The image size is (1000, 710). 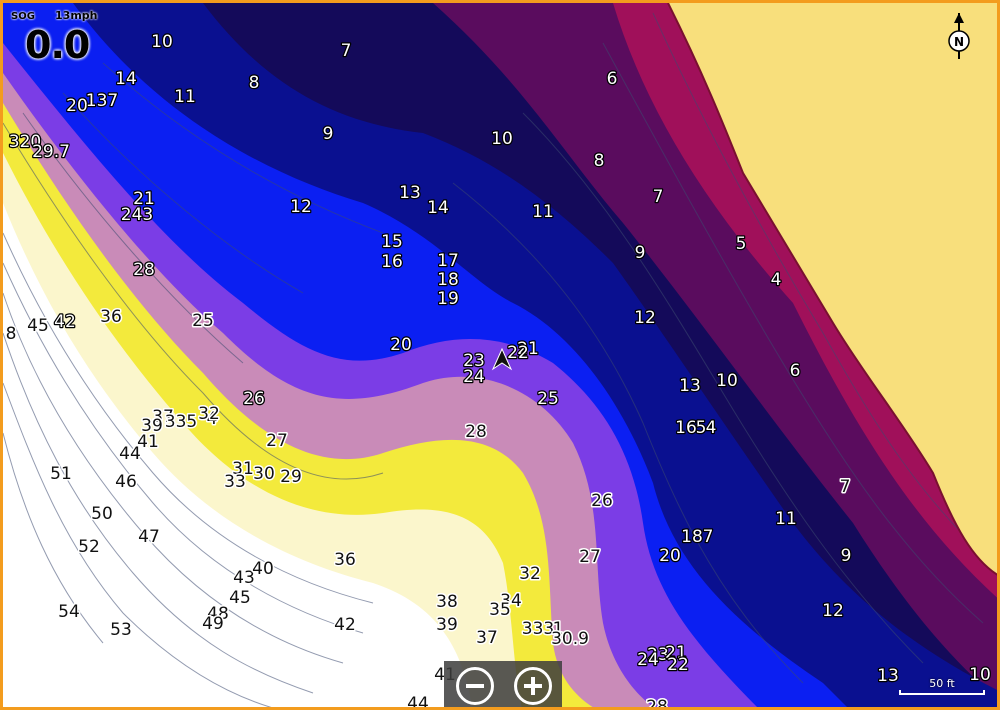 I want to click on depth-label: 29.7, so click(x=51, y=152).